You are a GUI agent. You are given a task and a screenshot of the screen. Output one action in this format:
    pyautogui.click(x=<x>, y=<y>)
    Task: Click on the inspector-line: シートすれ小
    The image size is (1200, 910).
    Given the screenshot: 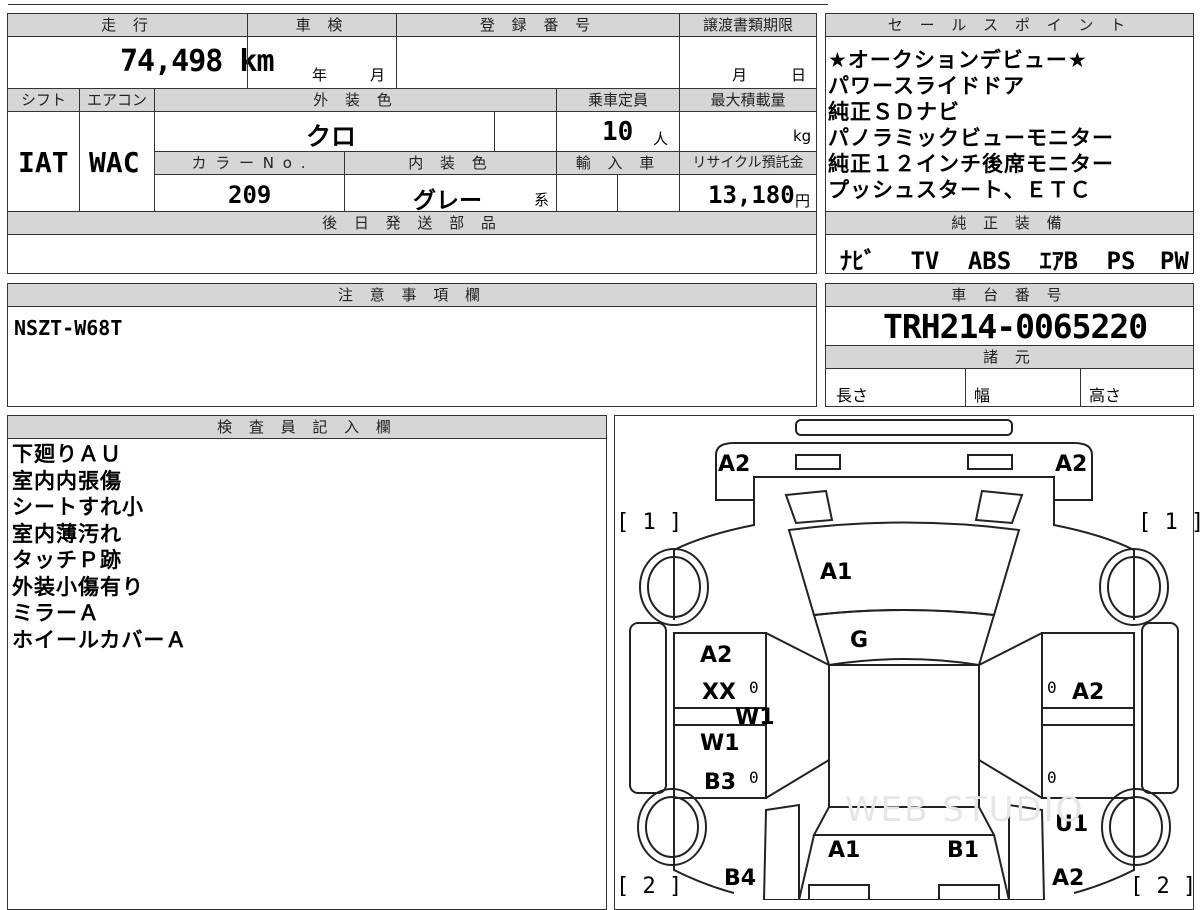 What is the action you would take?
    pyautogui.click(x=78, y=507)
    